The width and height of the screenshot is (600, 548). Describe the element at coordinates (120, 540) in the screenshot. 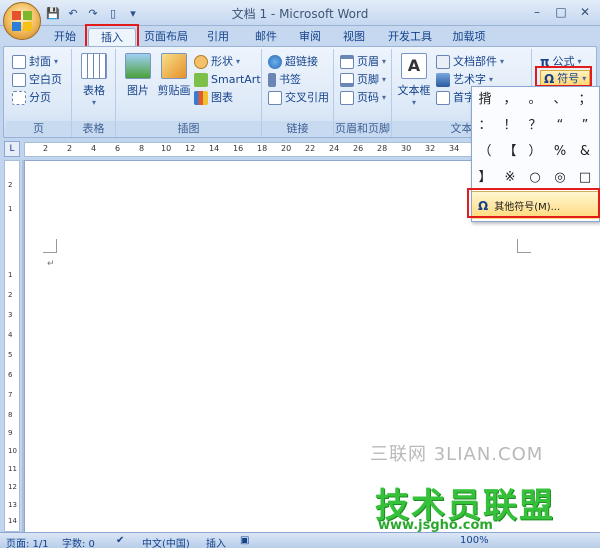

I see `proofing-icon: ✔` at that location.